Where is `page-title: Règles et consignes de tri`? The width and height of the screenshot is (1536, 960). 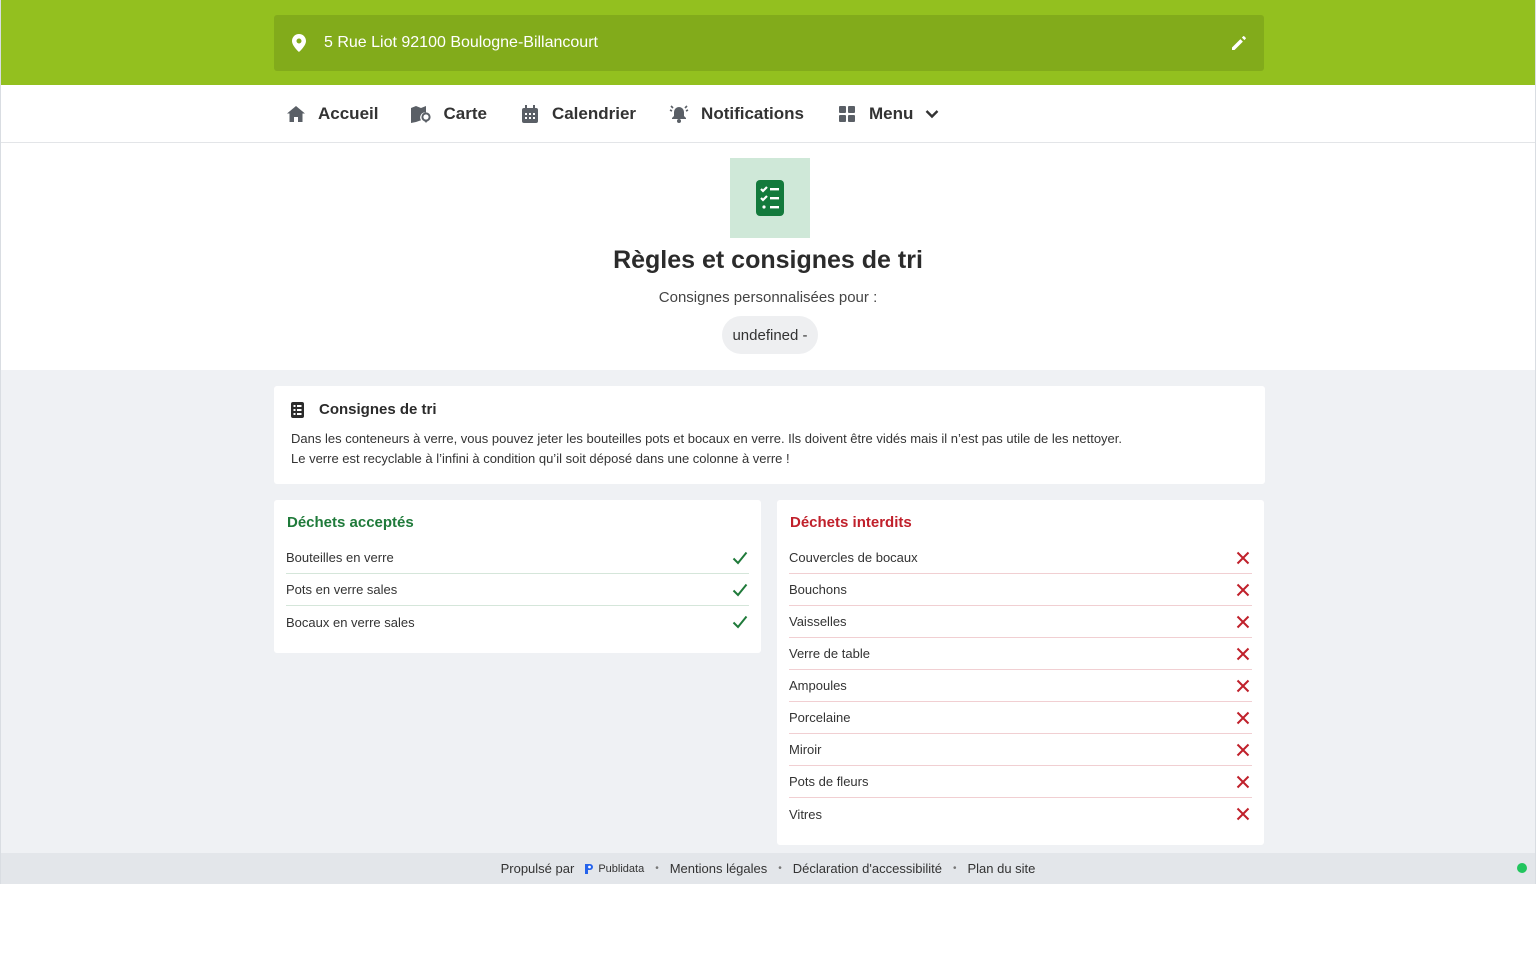
page-title: Règles et consignes de tri is located at coordinates (768, 260).